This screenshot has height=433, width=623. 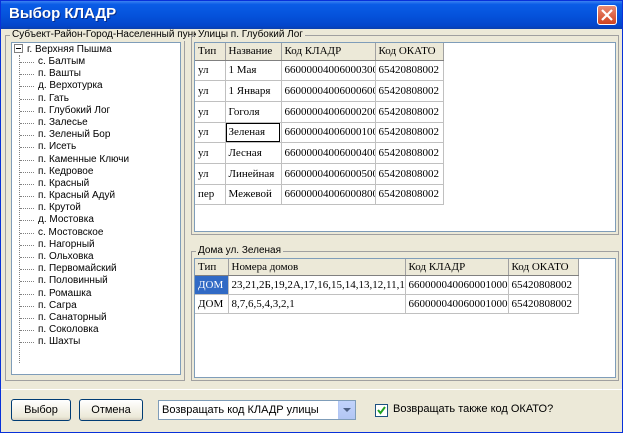 What do you see at coordinates (96, 196) in the screenshot?
I see `tree-item: п. Красный Адуй` at bounding box center [96, 196].